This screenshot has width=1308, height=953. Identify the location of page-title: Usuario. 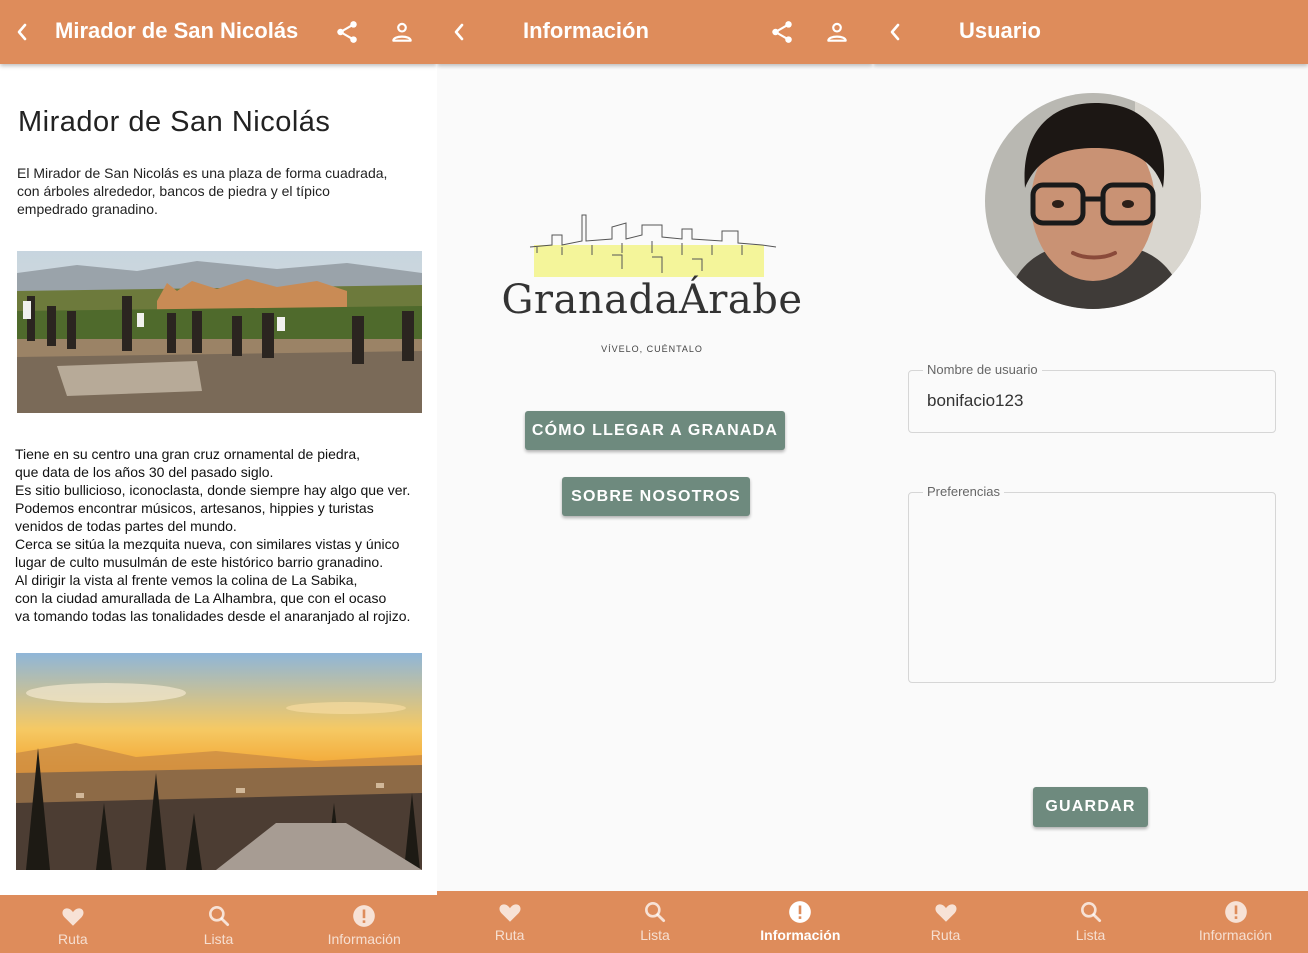
(1000, 30).